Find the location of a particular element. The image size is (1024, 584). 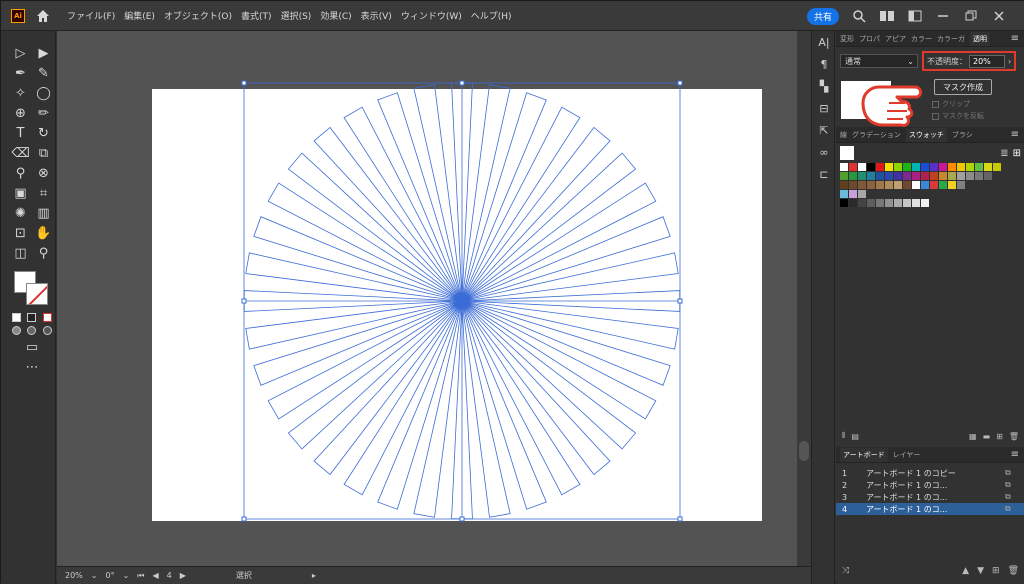

rotation-value: 0° is located at coordinates (109, 575).